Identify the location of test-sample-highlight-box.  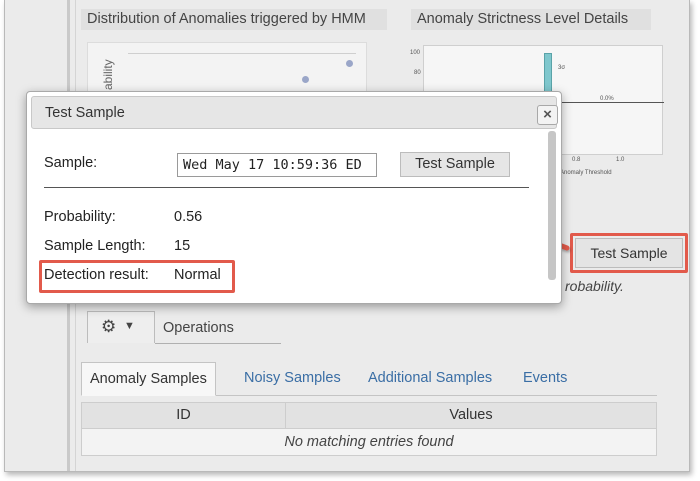
(629, 253).